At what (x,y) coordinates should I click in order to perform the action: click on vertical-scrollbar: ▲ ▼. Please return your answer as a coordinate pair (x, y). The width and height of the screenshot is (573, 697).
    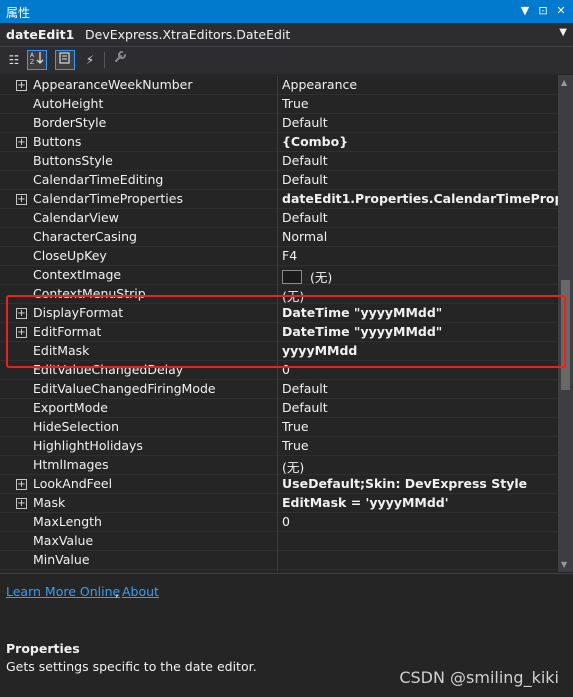
    Looking at the image, I should click on (565, 323).